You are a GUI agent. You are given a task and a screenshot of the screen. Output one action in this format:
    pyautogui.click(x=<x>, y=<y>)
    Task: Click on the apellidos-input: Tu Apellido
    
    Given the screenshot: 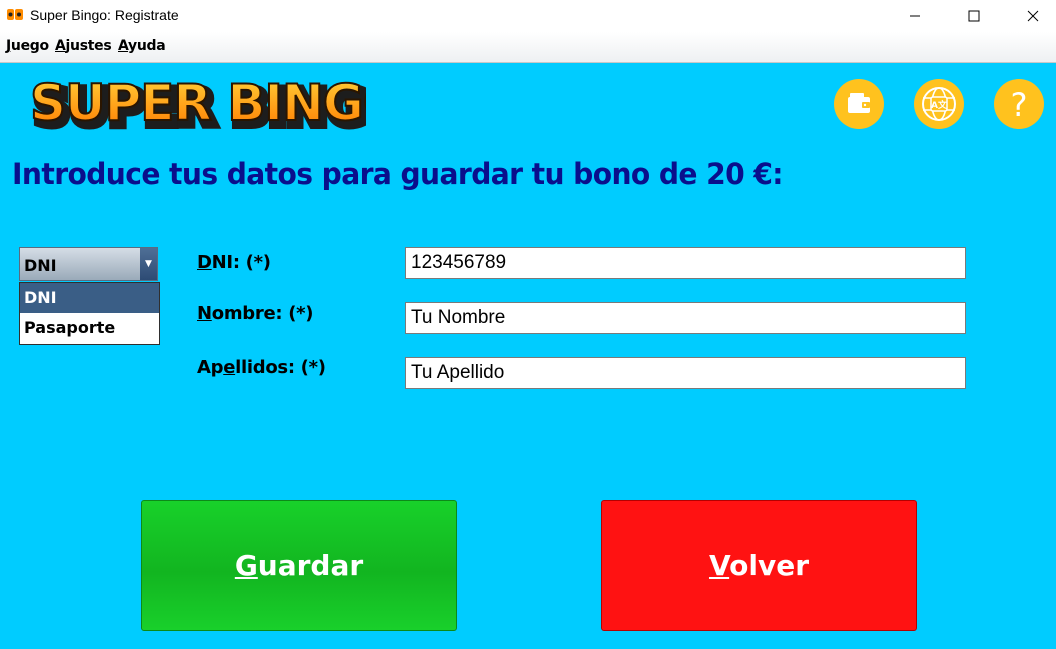 What is the action you would take?
    pyautogui.click(x=685, y=373)
    